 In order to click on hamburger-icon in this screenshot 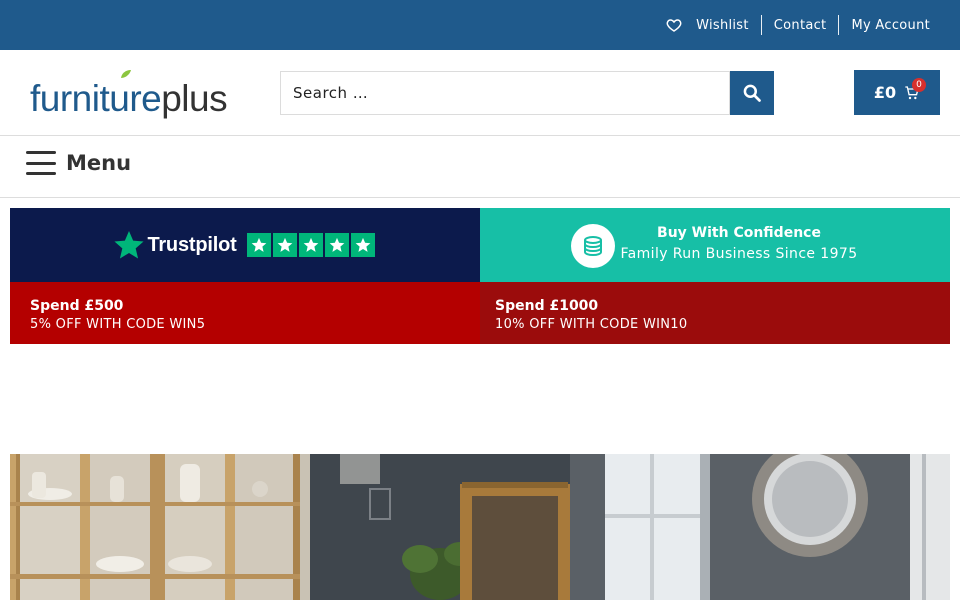, I will do `click(41, 163)`.